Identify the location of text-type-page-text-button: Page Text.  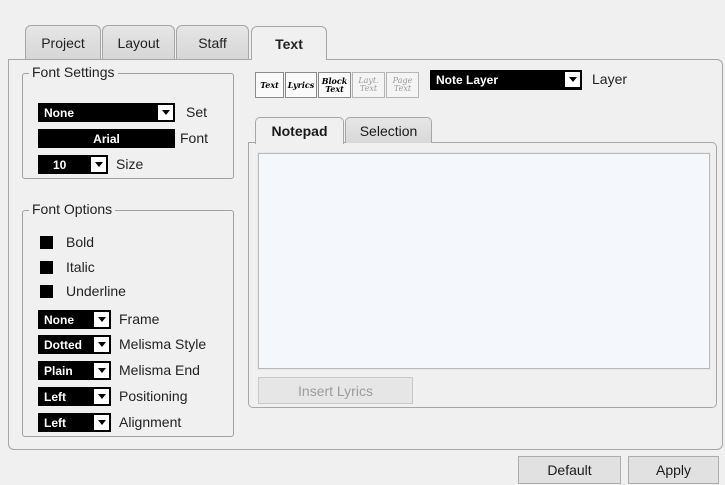
(402, 85).